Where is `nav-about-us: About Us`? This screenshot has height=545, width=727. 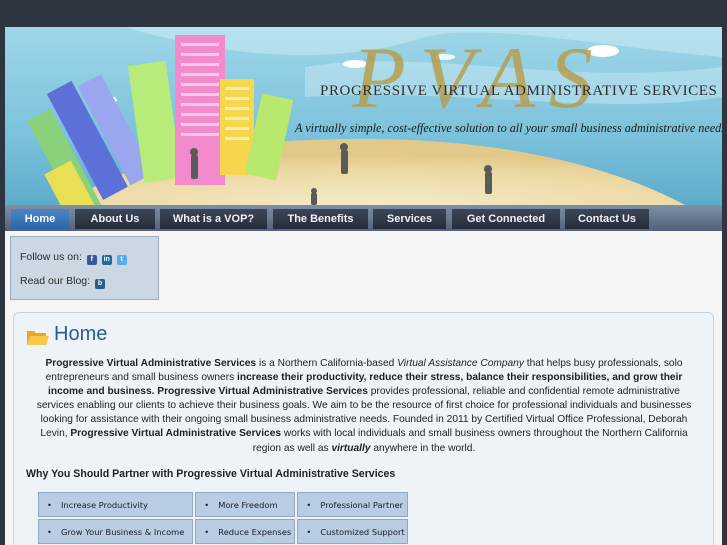 nav-about-us: About Us is located at coordinates (115, 219).